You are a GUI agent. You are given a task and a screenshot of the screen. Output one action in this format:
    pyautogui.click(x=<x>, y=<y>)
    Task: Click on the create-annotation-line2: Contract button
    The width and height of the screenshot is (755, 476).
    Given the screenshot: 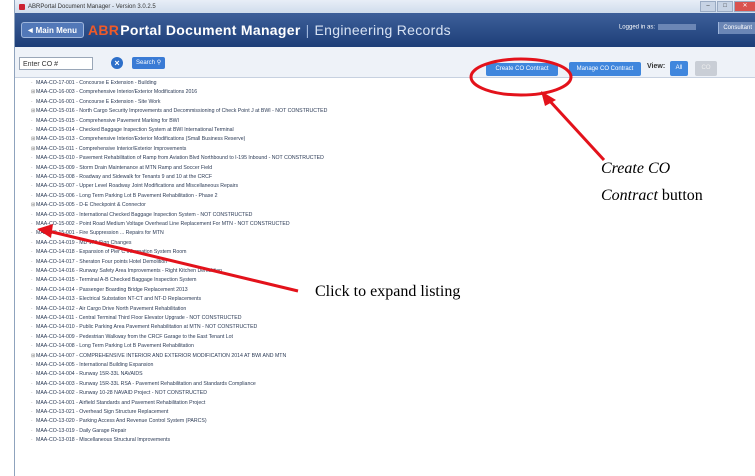 What is the action you would take?
    pyautogui.click(x=652, y=196)
    